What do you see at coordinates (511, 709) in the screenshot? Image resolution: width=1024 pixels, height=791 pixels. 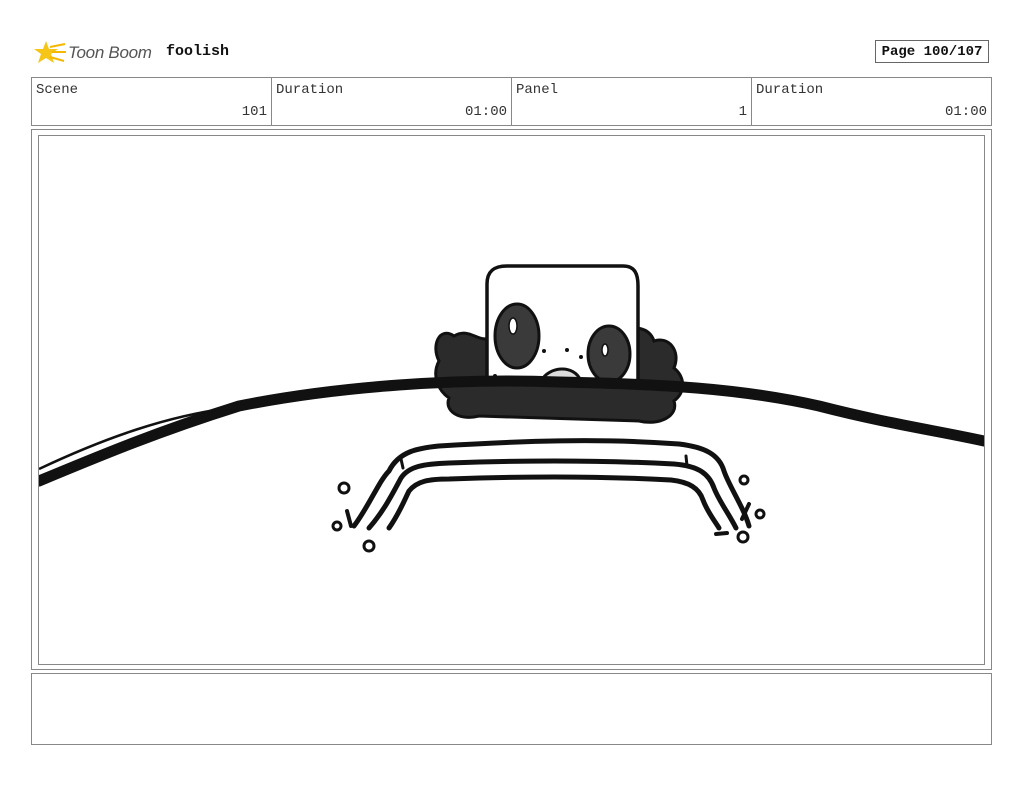 I see `panel-notes-area` at bounding box center [511, 709].